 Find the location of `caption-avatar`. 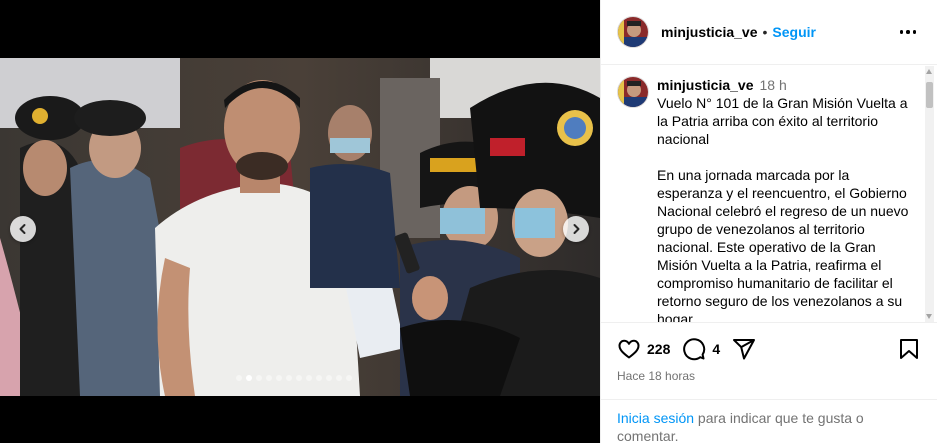

caption-avatar is located at coordinates (633, 92).